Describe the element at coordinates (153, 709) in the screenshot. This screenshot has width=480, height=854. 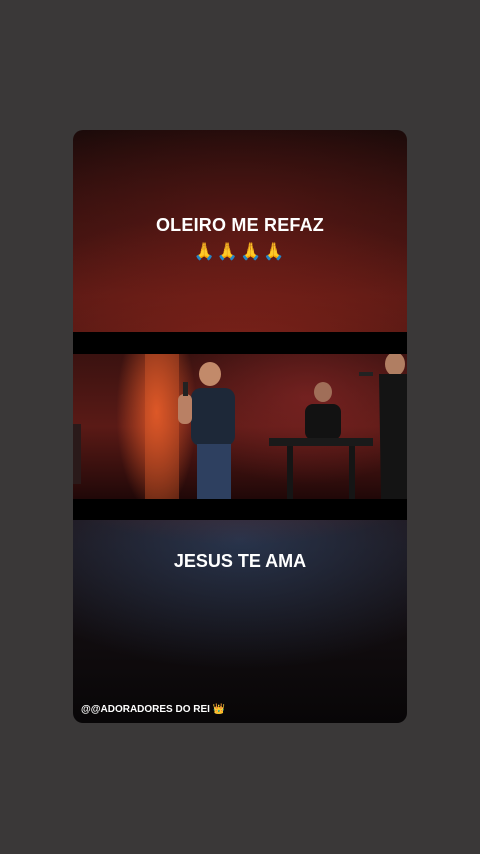
I see `credit-label: @@ADORADORES DO REI 👑` at that location.